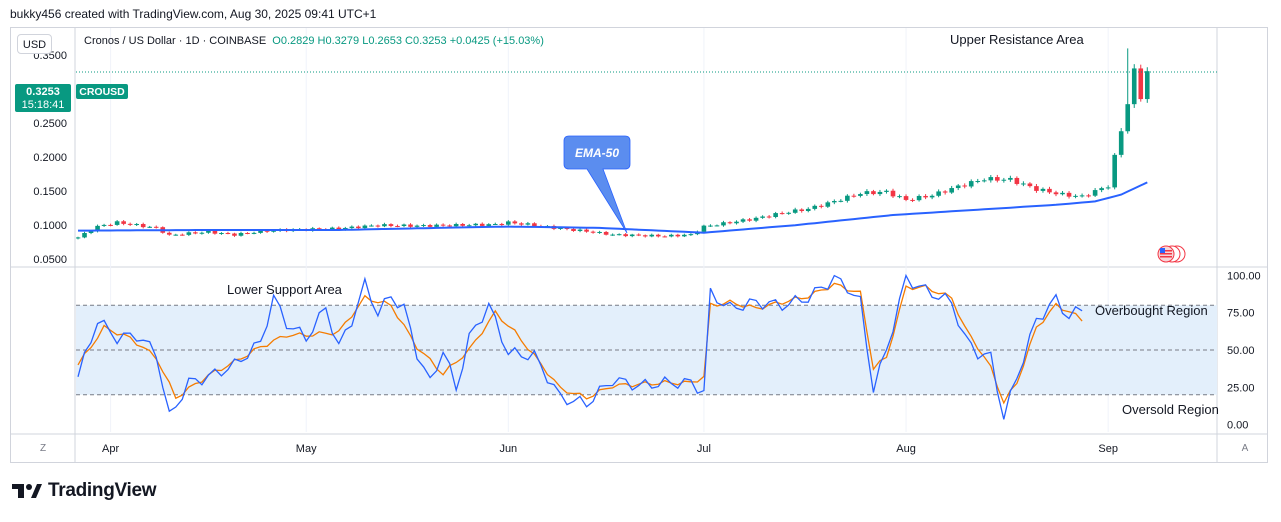 This screenshot has width=1281, height=522. What do you see at coordinates (84, 491) in the screenshot?
I see `tradingview-logo: TradingView` at bounding box center [84, 491].